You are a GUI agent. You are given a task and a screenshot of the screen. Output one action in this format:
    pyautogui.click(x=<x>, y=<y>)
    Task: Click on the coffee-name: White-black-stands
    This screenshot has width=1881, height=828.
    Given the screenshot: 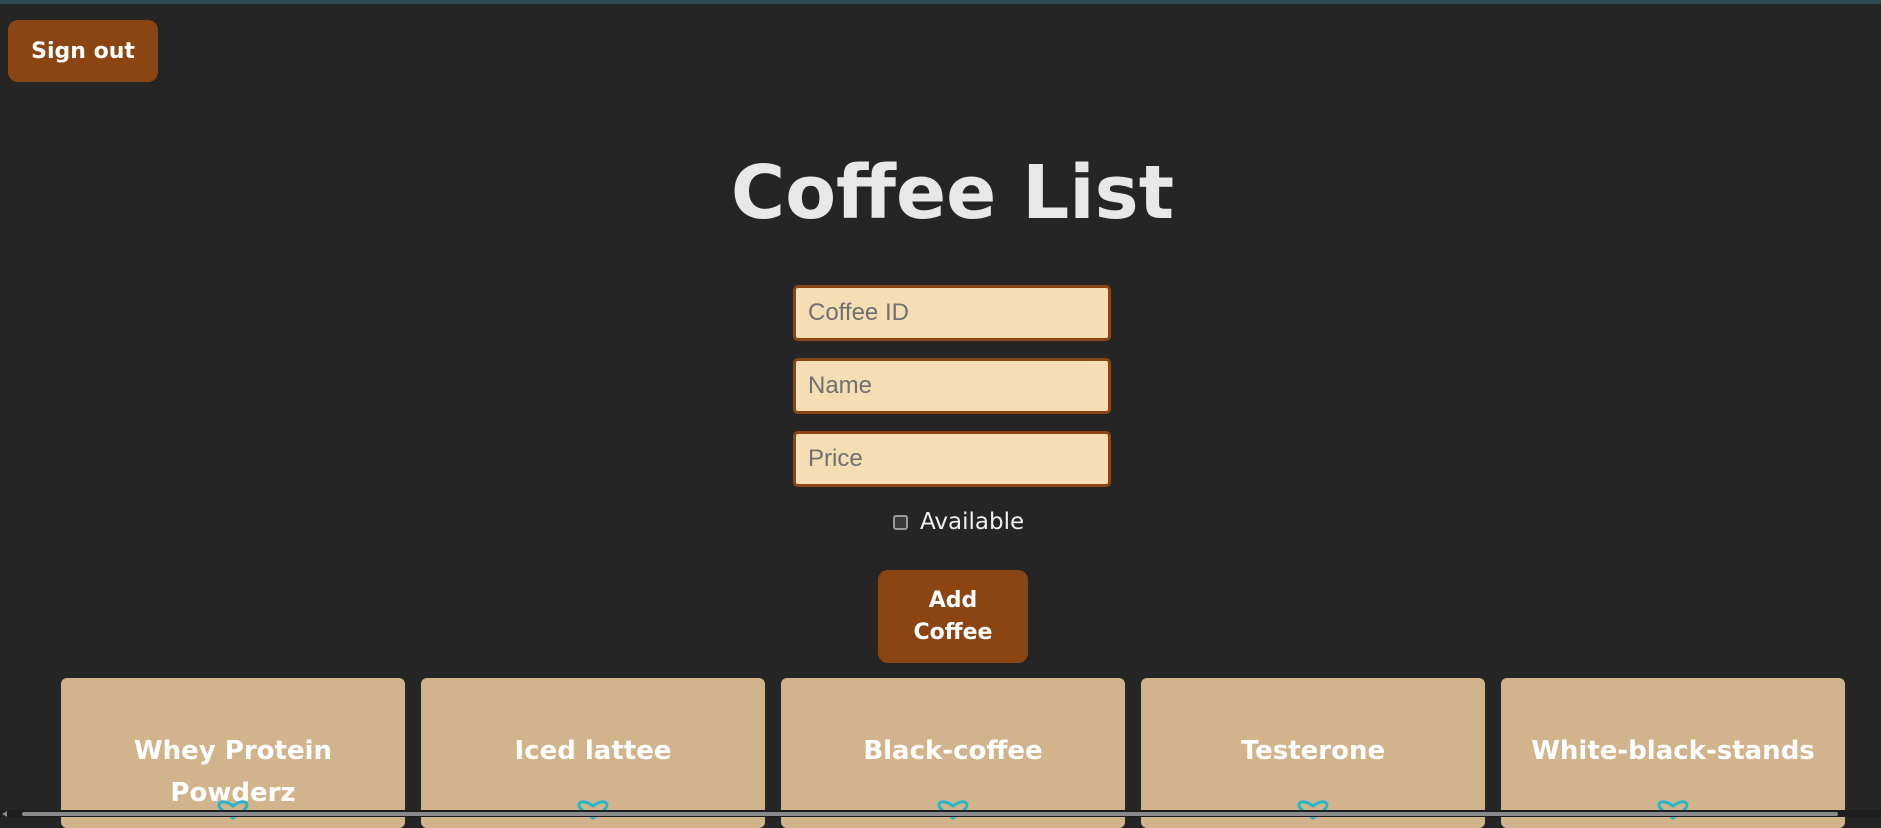 What is the action you would take?
    pyautogui.click(x=1673, y=751)
    